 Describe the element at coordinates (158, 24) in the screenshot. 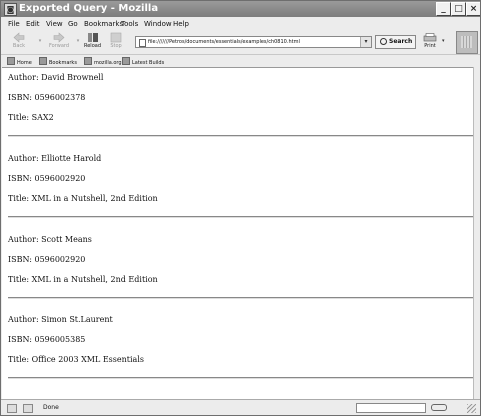

I see `menu-window: Window` at that location.